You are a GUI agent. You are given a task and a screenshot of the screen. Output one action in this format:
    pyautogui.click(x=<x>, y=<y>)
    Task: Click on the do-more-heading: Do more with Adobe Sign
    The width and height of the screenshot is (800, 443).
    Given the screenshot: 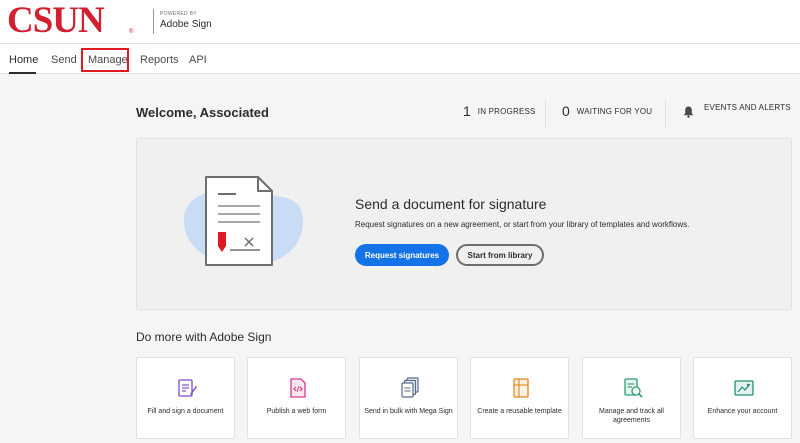 What is the action you would take?
    pyautogui.click(x=204, y=337)
    